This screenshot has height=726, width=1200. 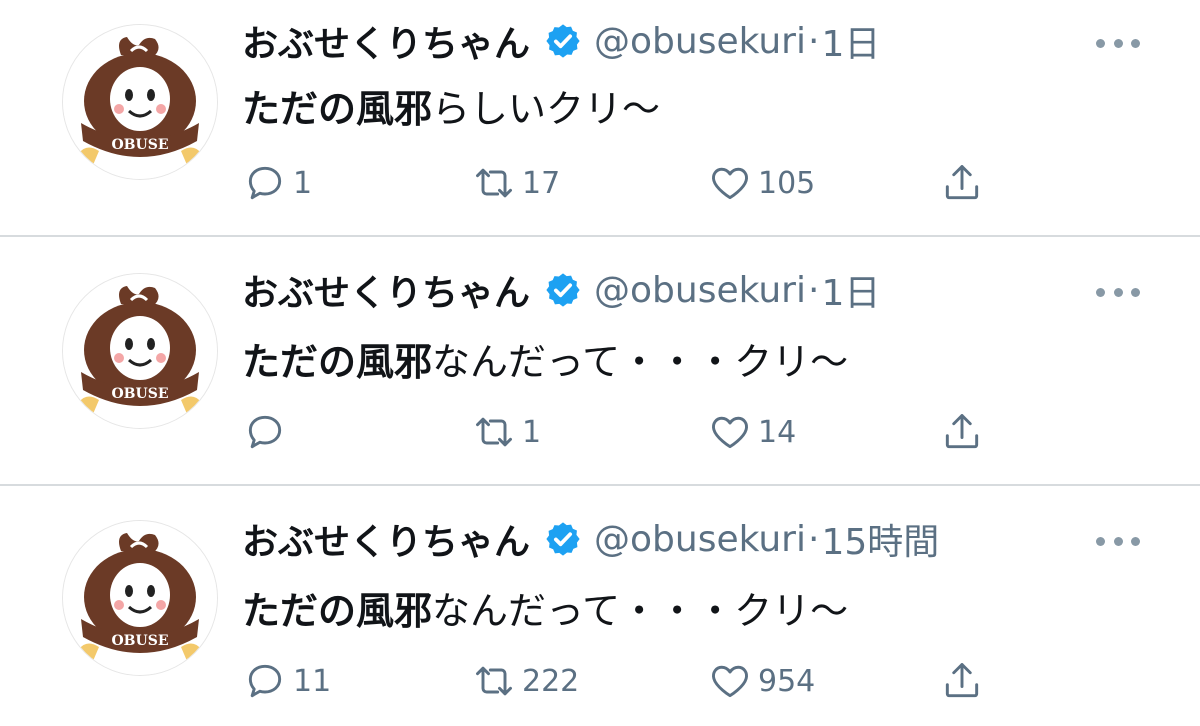 I want to click on retweet-button: 222, so click(x=525, y=681).